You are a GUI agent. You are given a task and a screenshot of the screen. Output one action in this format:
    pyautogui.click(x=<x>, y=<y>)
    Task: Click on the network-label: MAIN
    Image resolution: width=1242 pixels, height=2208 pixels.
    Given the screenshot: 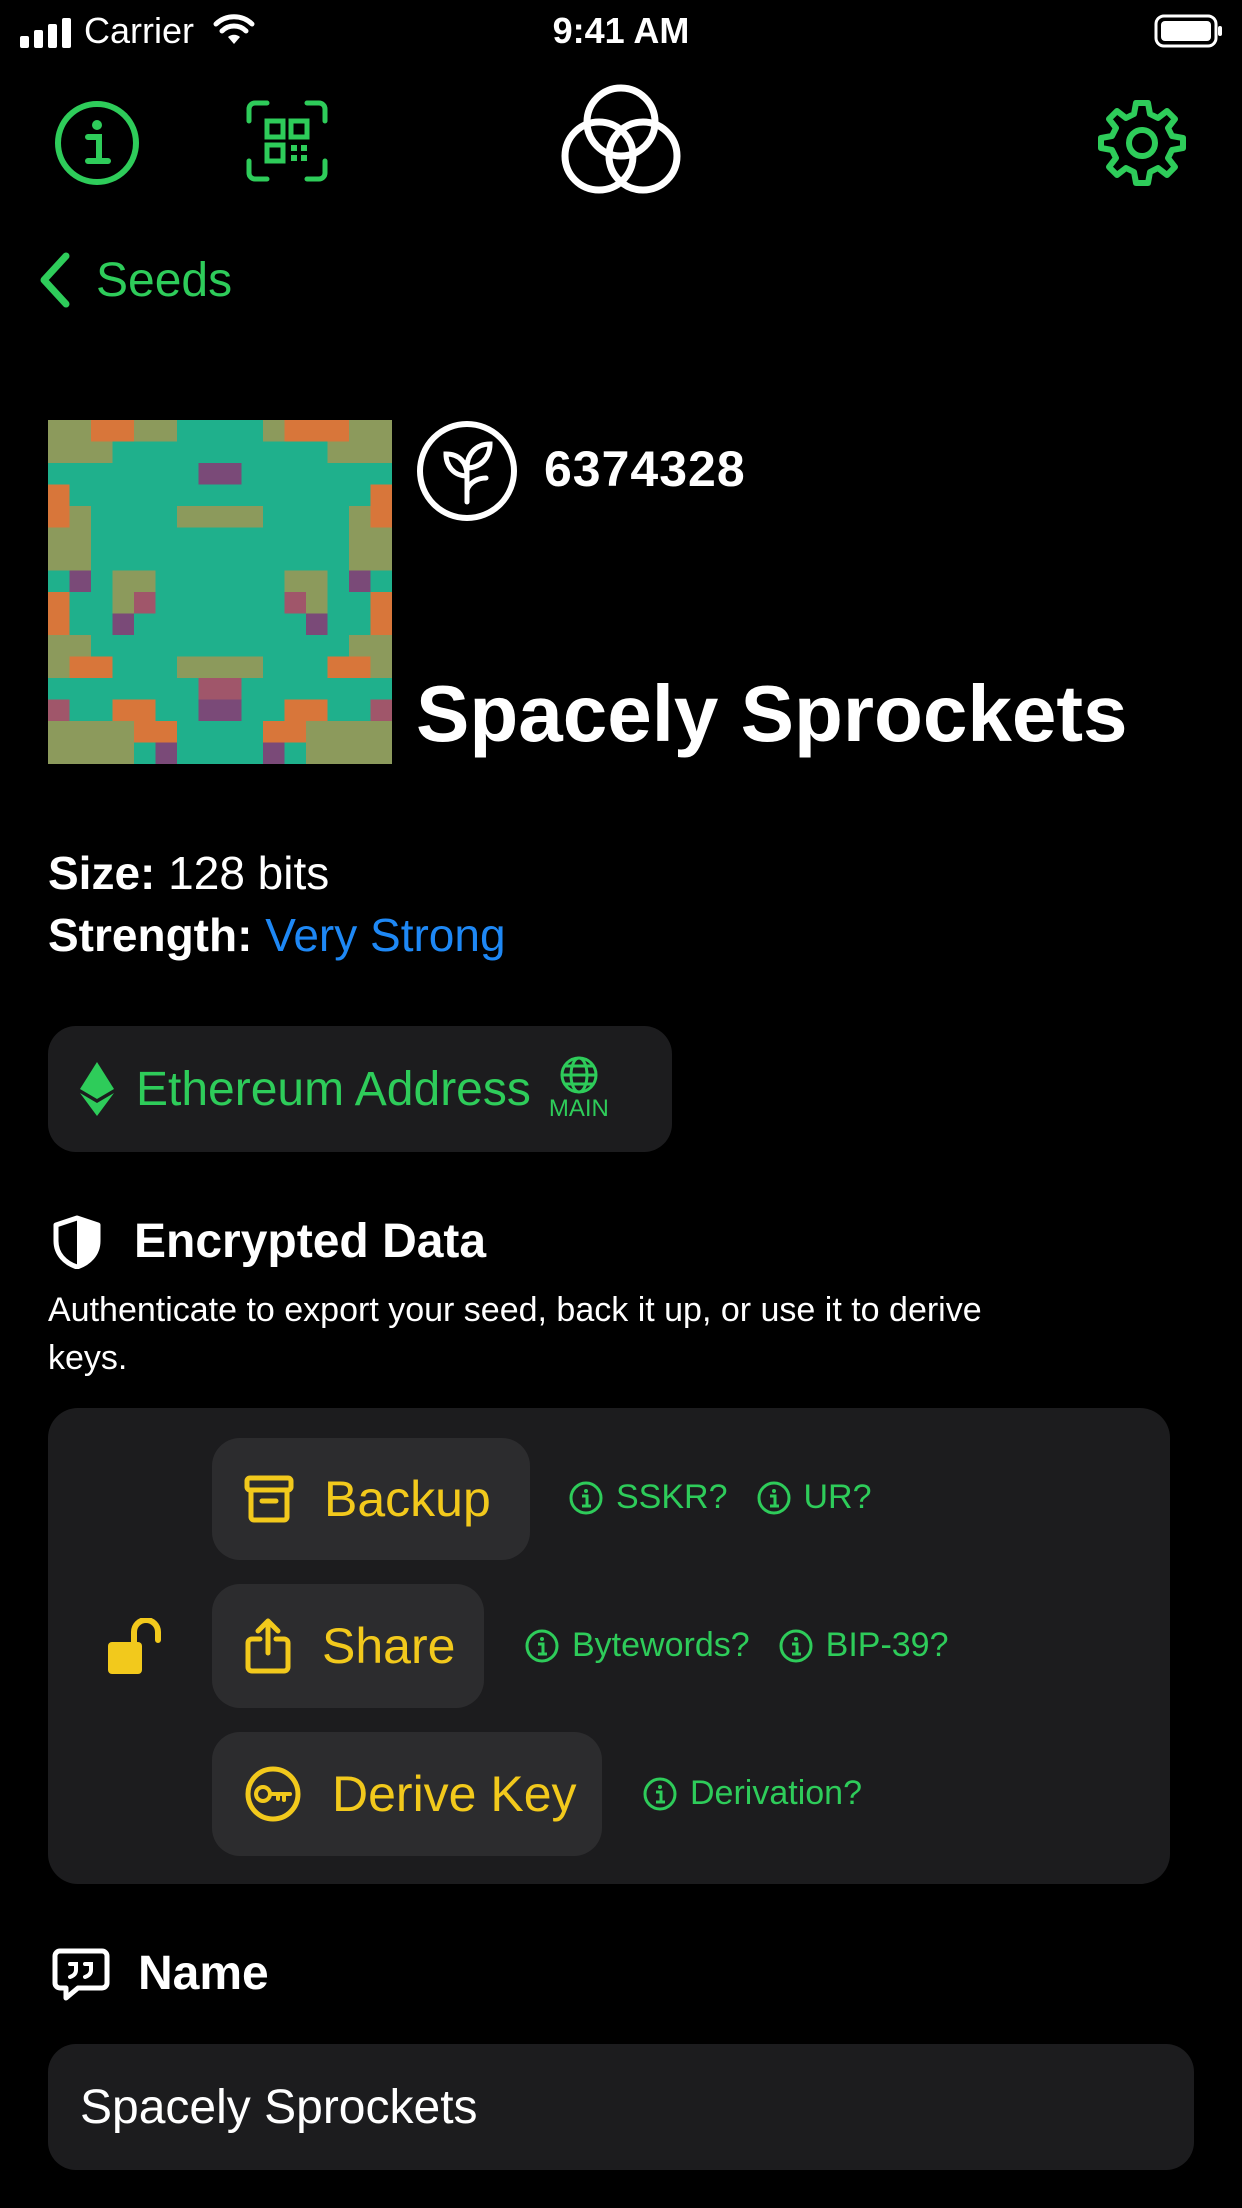 What is the action you would take?
    pyautogui.click(x=578, y=1108)
    